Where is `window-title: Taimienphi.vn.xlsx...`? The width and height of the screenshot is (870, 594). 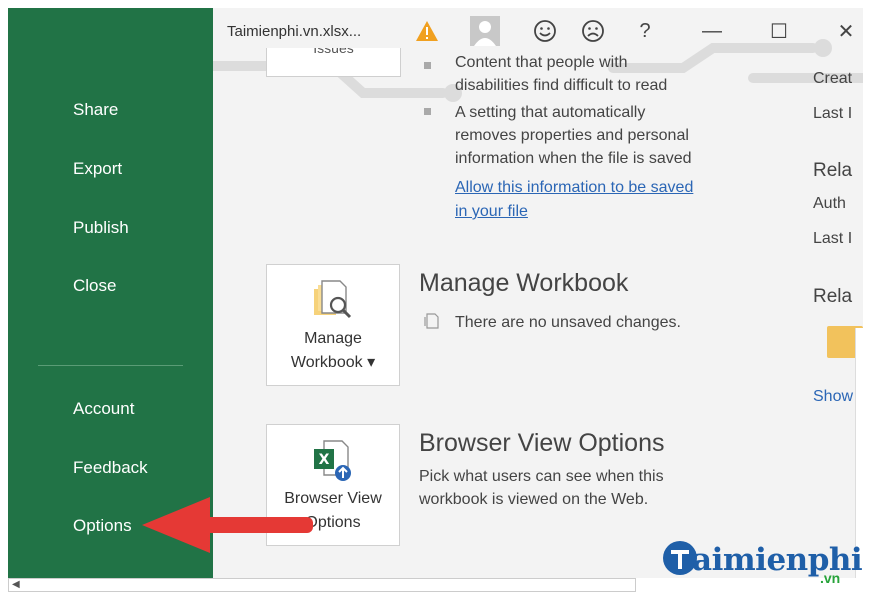 window-title: Taimienphi.vn.xlsx... is located at coordinates (294, 31).